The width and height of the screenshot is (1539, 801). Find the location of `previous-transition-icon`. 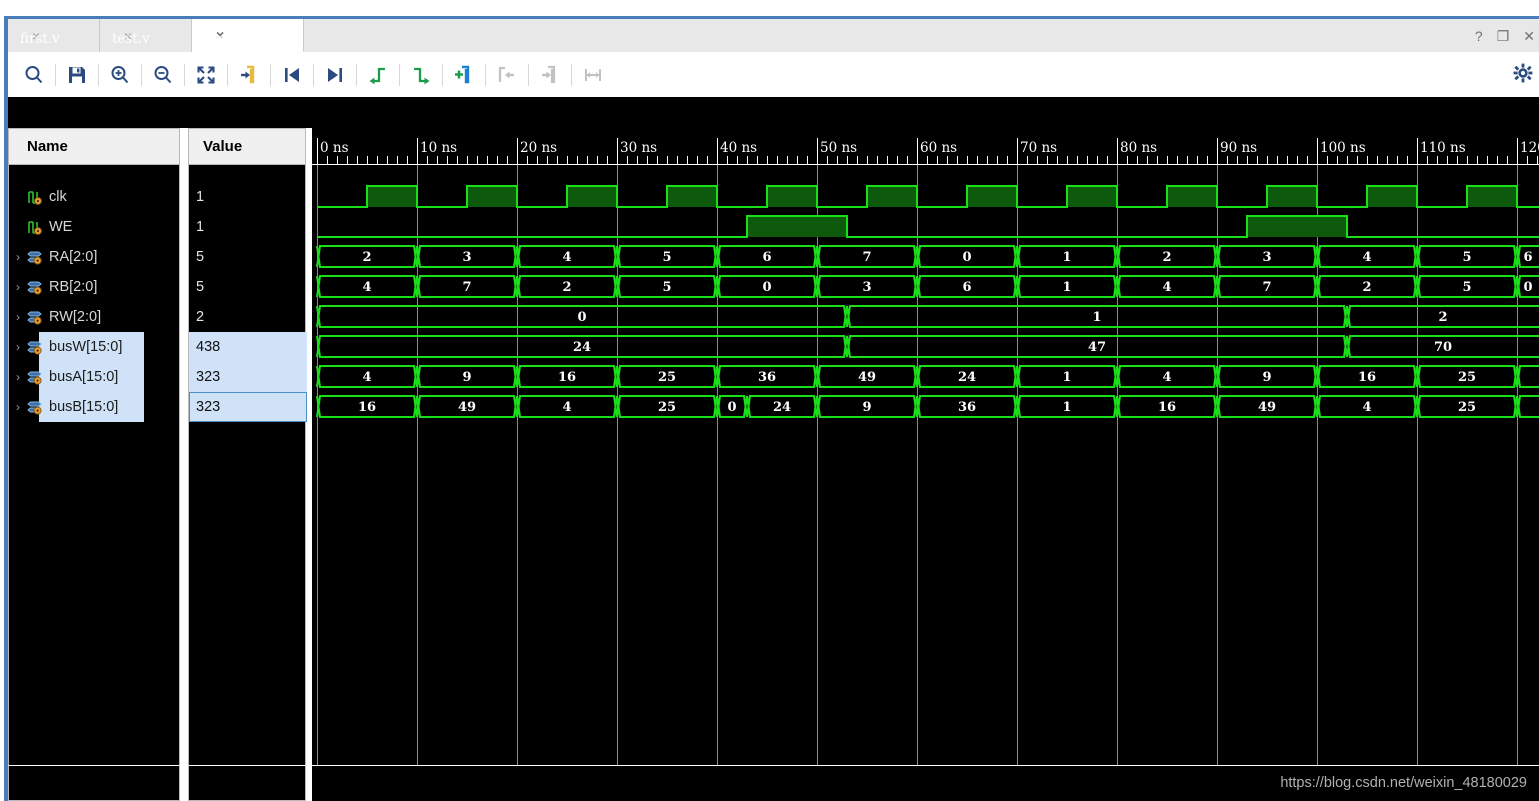

previous-transition-icon is located at coordinates (378, 75).